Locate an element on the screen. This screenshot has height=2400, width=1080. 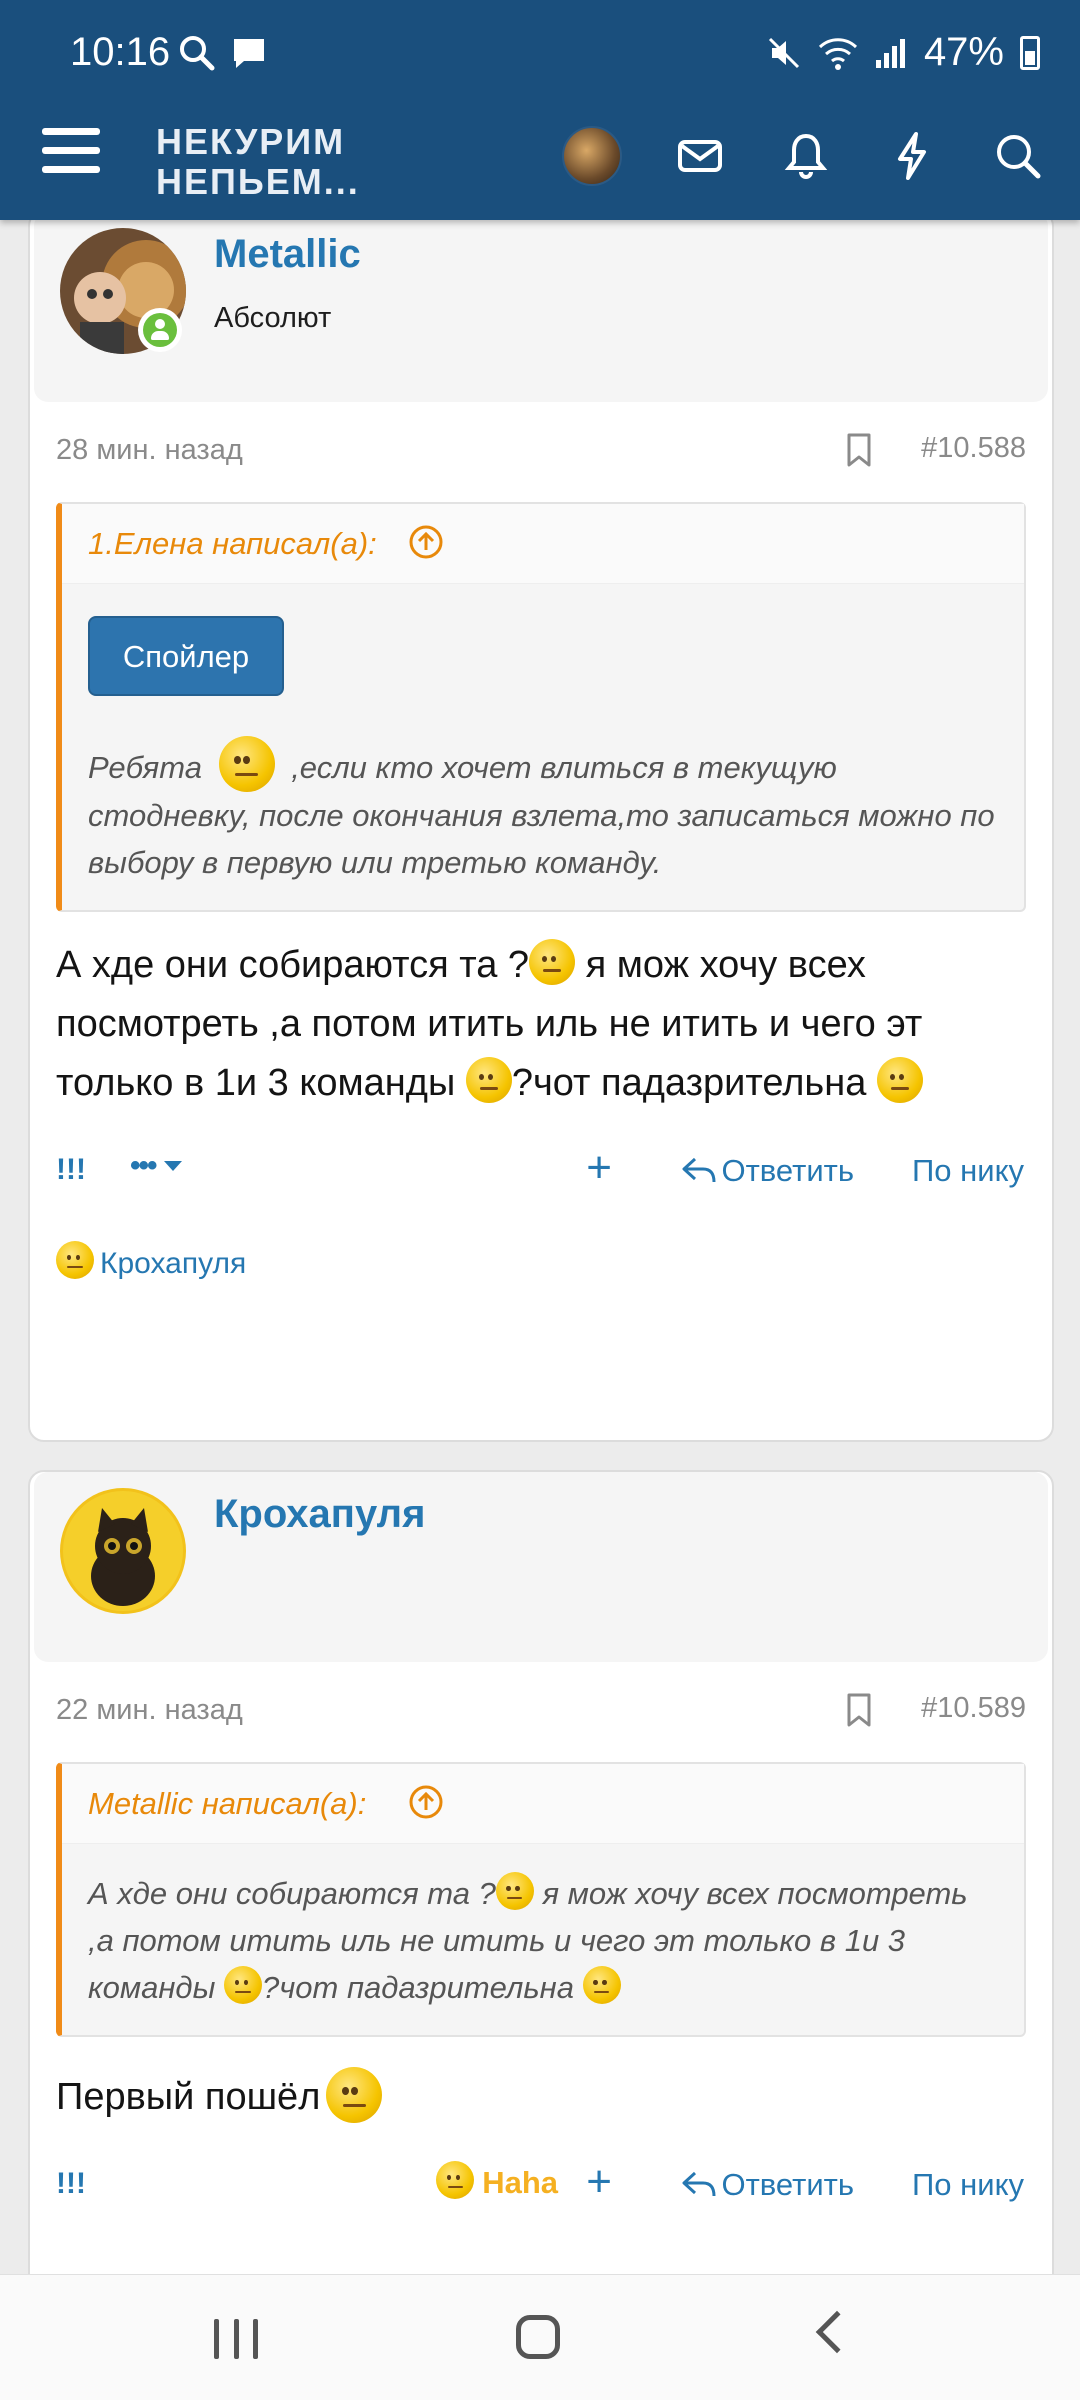
recent-apps-icon is located at coordinates (236, 2339).